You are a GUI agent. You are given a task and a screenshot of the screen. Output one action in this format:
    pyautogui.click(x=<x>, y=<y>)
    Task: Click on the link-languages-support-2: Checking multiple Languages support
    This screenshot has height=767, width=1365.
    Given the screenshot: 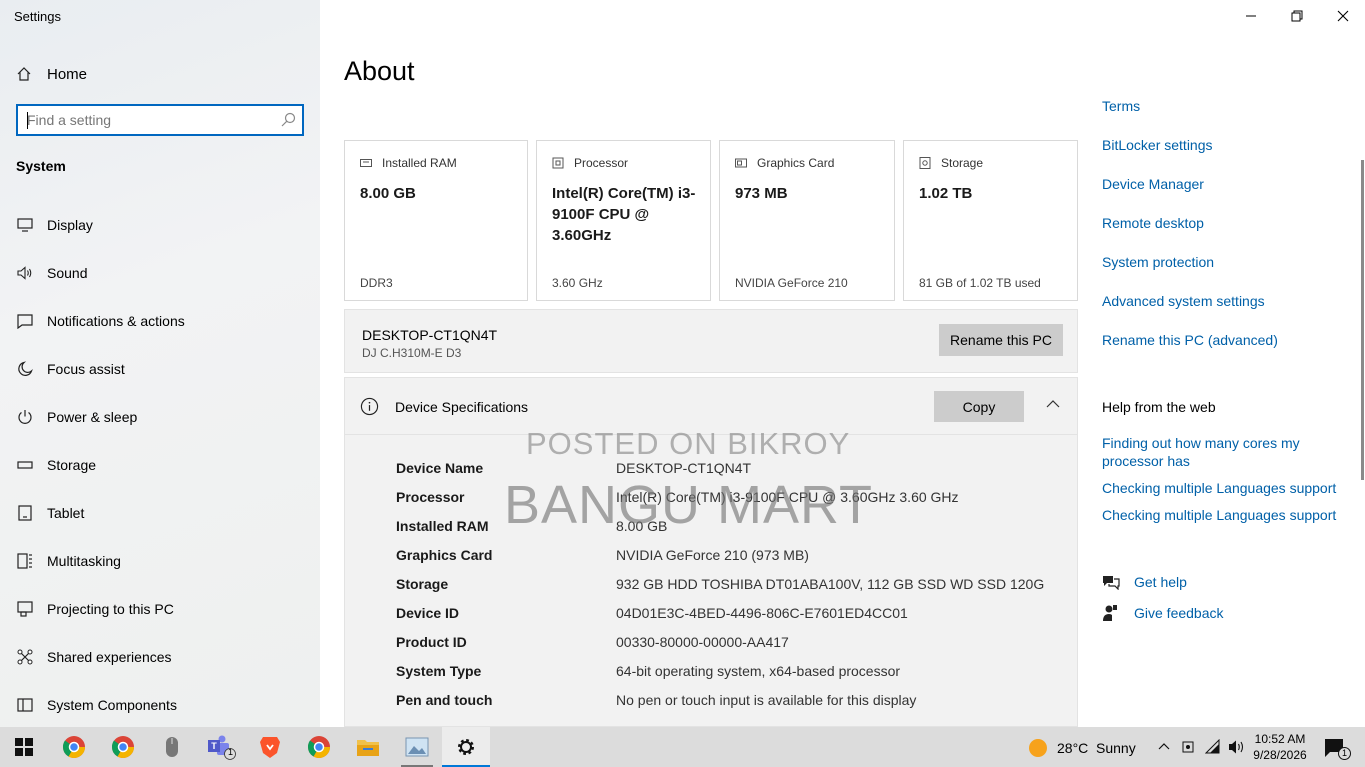 What is the action you would take?
    pyautogui.click(x=1219, y=515)
    